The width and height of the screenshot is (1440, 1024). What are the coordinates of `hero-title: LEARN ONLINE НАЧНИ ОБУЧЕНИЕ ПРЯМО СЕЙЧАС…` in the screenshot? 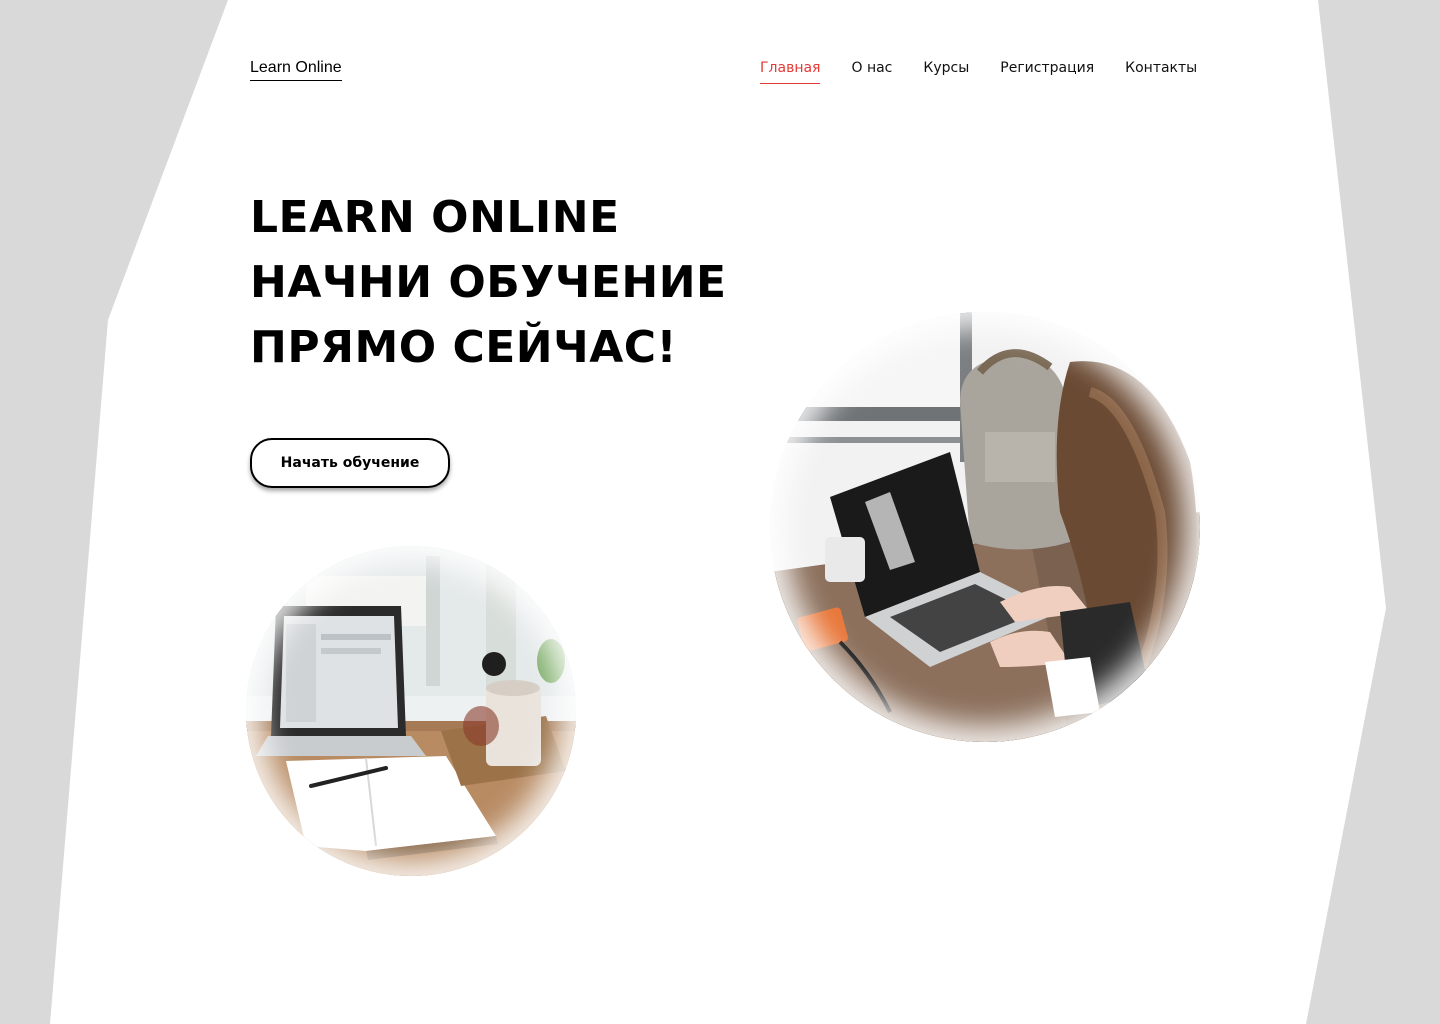 It's located at (488, 282).